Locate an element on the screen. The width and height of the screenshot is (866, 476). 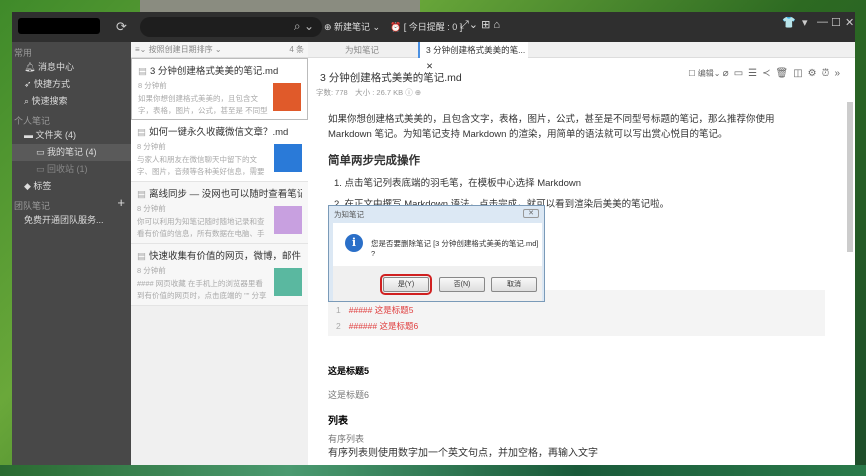
label: 快捷方式 is located at coordinates (52, 84).